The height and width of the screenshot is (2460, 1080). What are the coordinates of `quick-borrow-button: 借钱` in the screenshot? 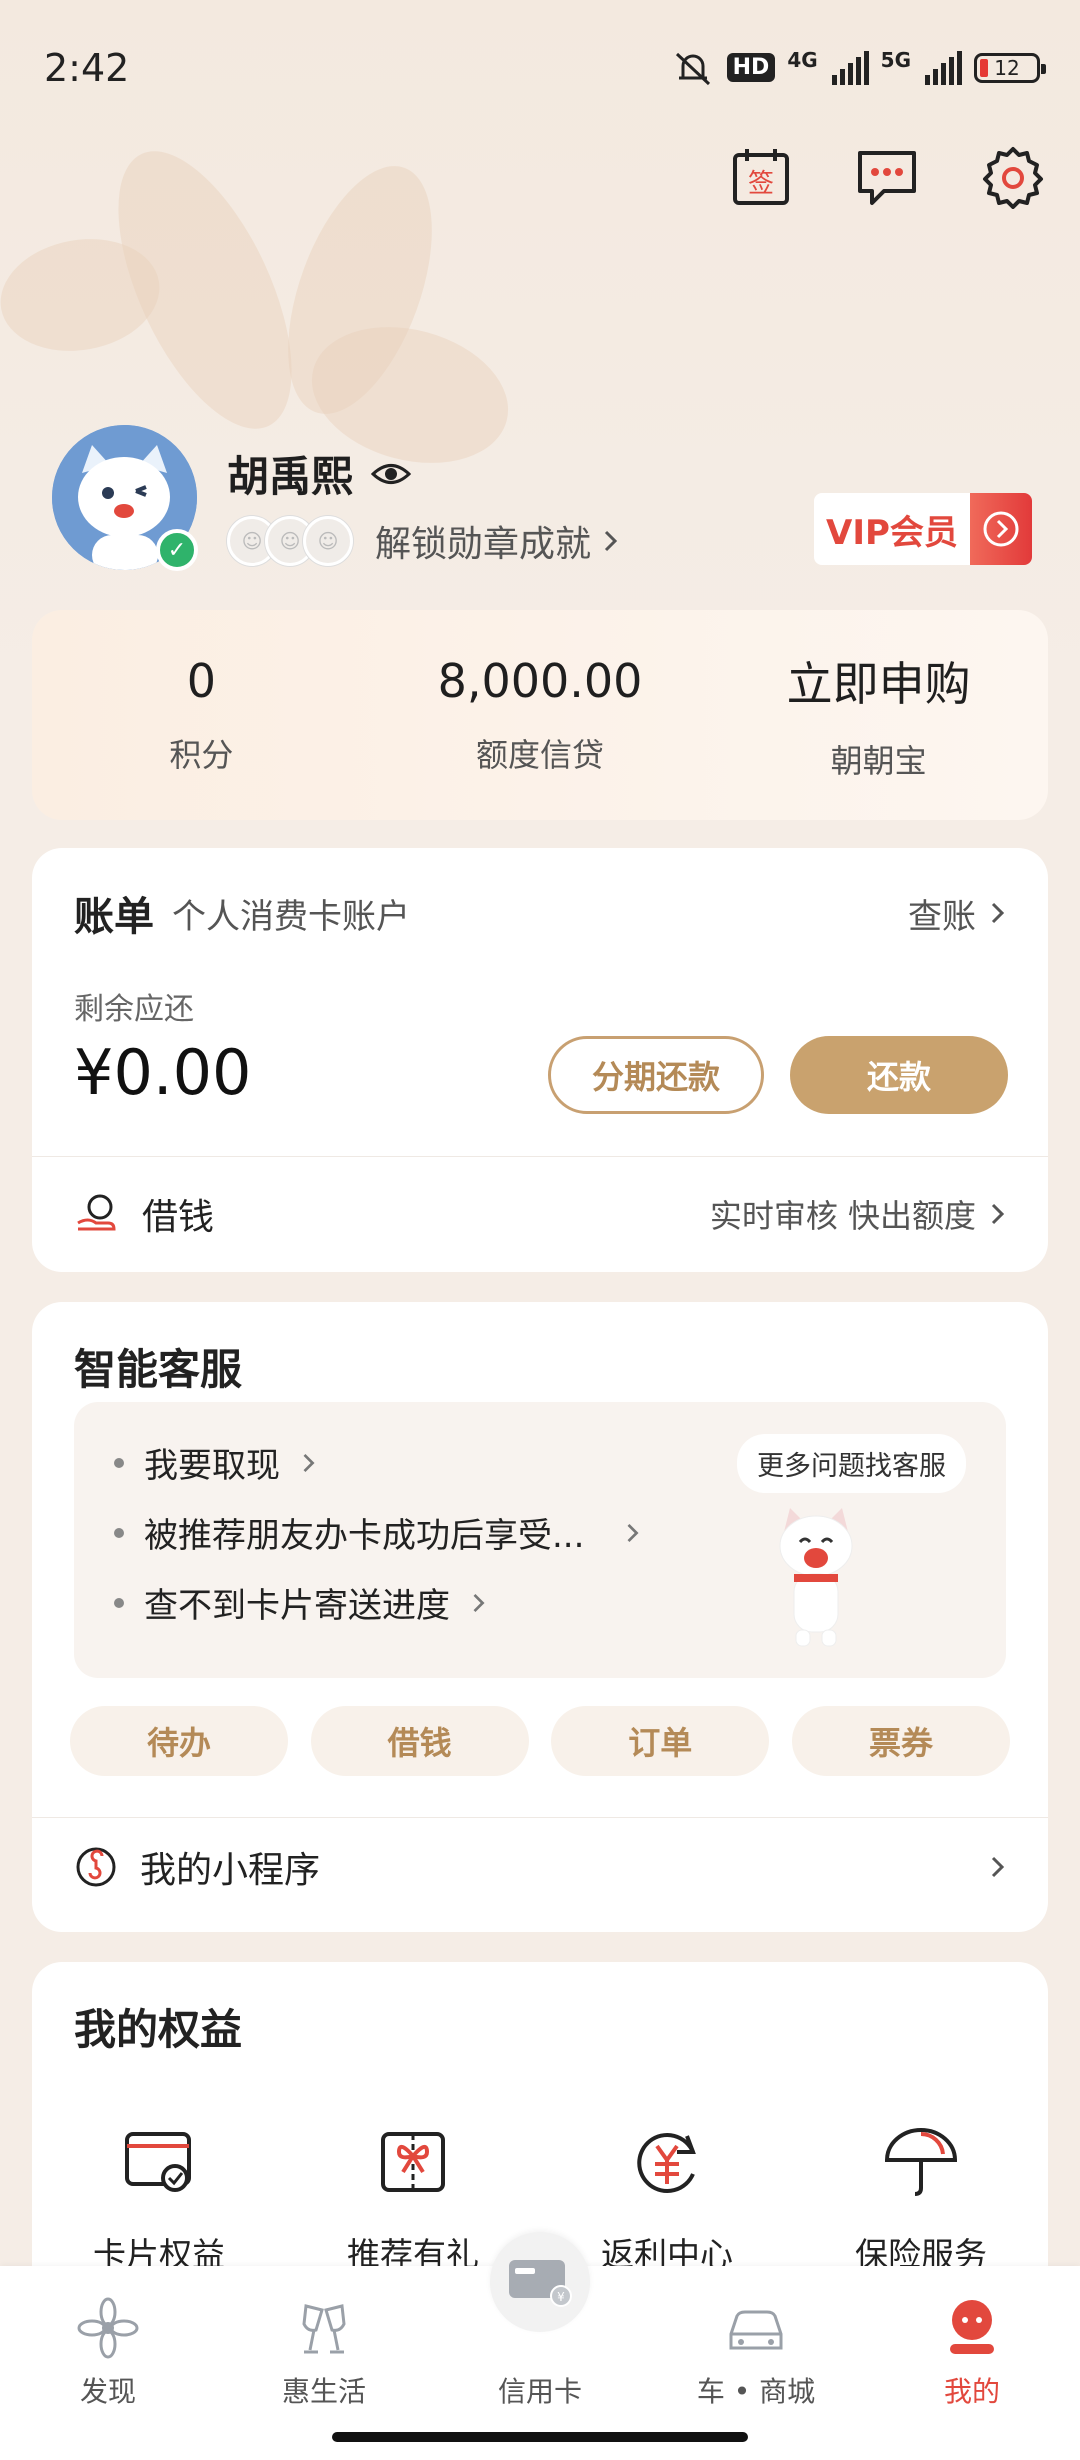 It's located at (419, 1741).